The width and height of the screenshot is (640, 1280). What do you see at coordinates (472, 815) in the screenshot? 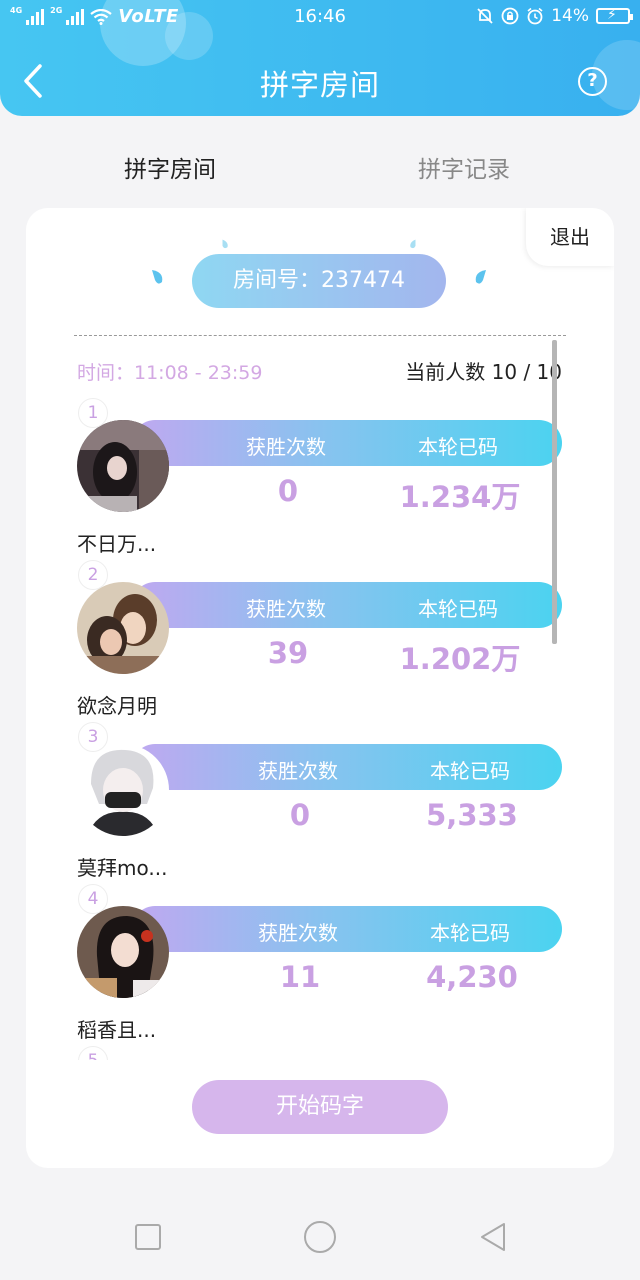
I see `typed-value: 5,333` at bounding box center [472, 815].